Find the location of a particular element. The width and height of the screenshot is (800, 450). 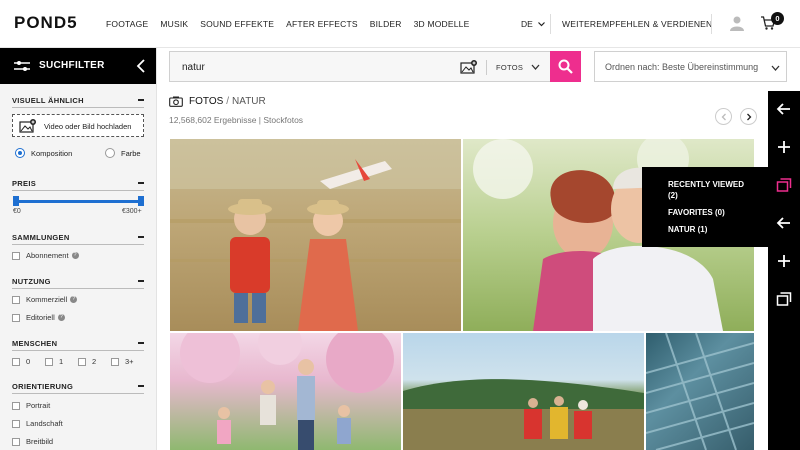

search-query: natur is located at coordinates (193, 67).